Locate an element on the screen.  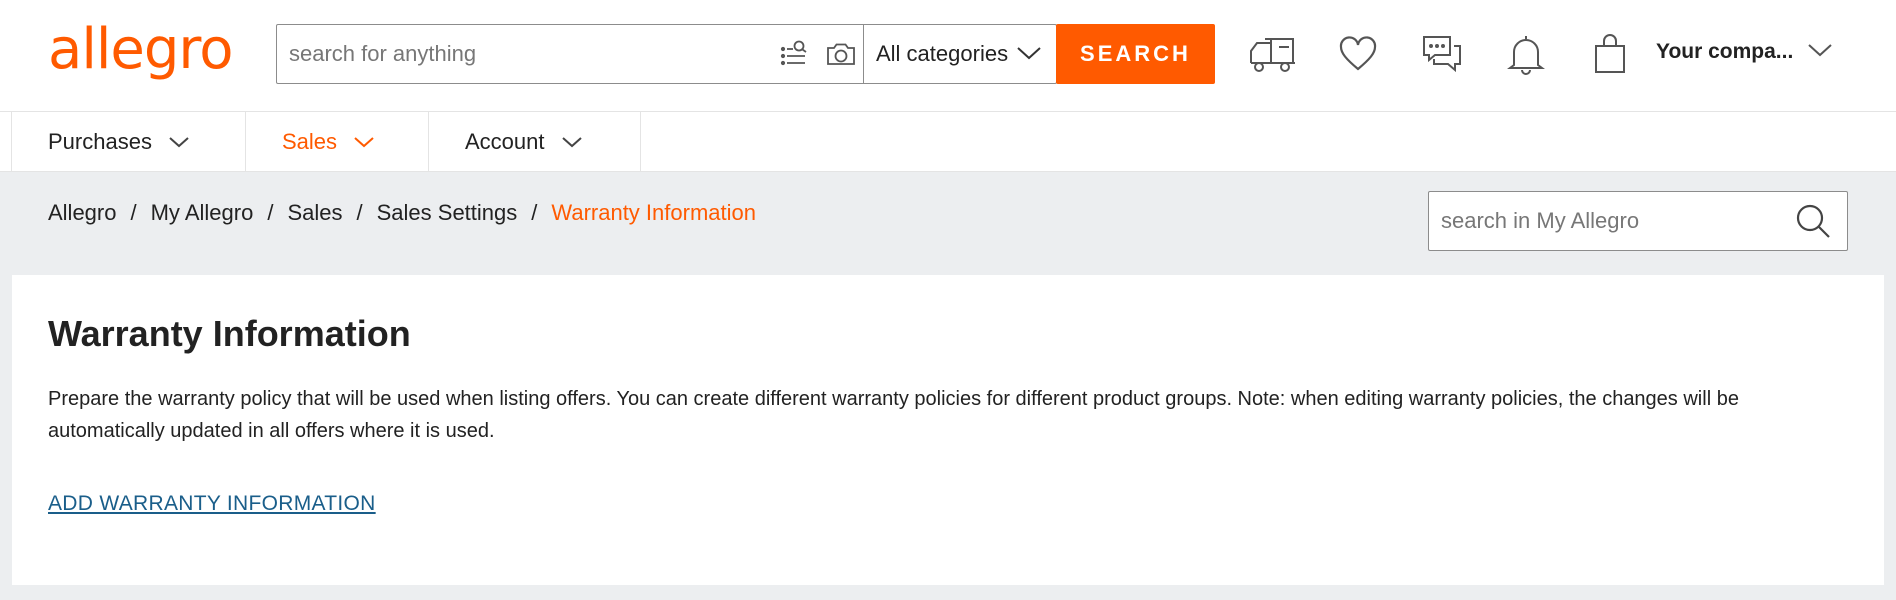
tab-sales: Sales is located at coordinates (337, 142).